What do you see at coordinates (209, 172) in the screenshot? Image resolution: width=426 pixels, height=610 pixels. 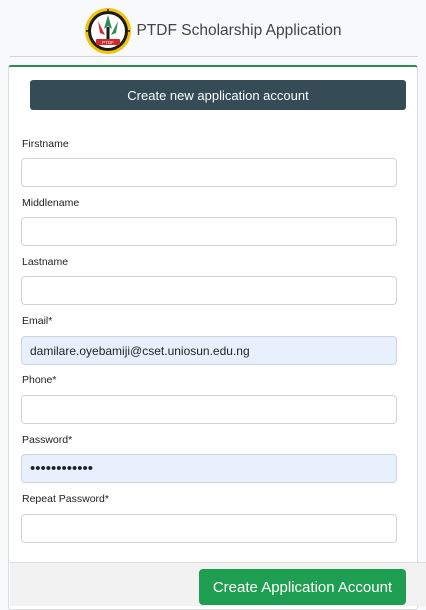 I see `firstname-input` at bounding box center [209, 172].